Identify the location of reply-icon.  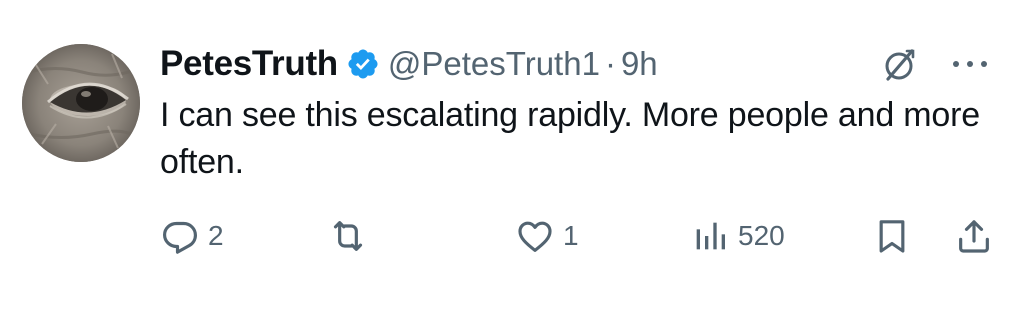
(180, 236).